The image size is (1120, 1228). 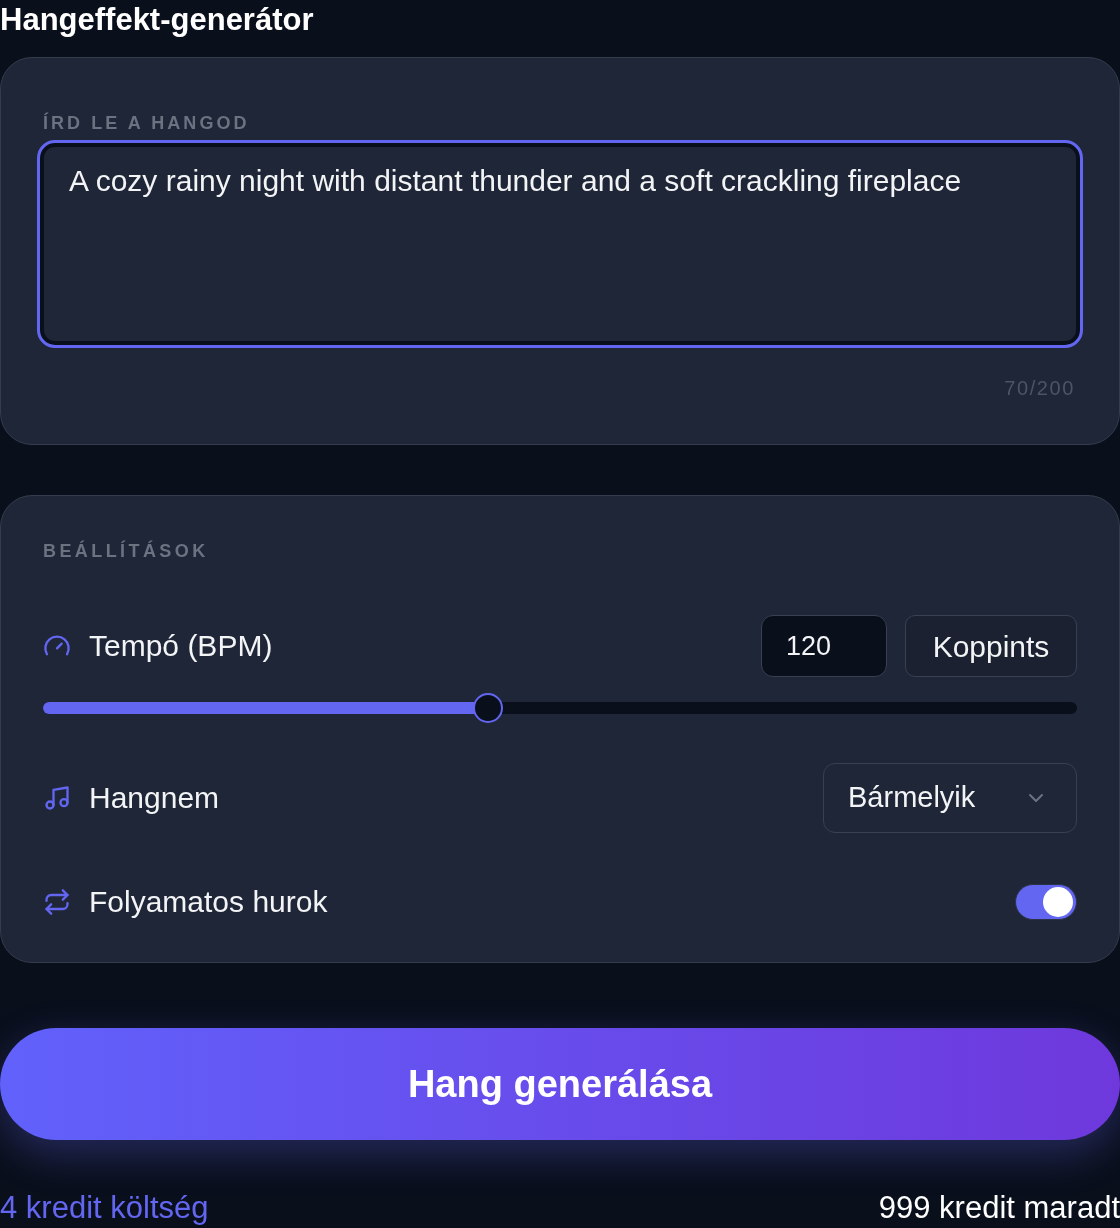 What do you see at coordinates (208, 902) in the screenshot?
I see `setting-label: Folyamatos hurok` at bounding box center [208, 902].